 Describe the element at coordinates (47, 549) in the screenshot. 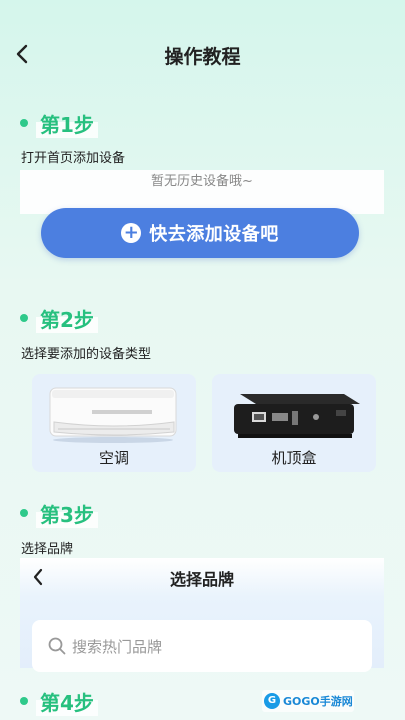

I see `step-3-desc: 选择品牌` at that location.